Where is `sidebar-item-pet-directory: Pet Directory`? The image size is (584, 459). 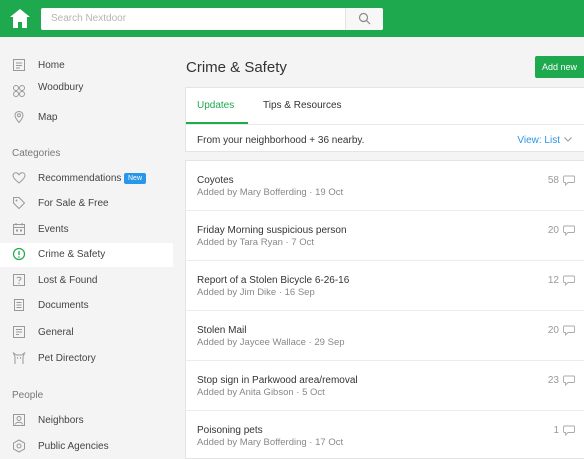
sidebar-item-pet-directory: Pet Directory is located at coordinates (86, 359).